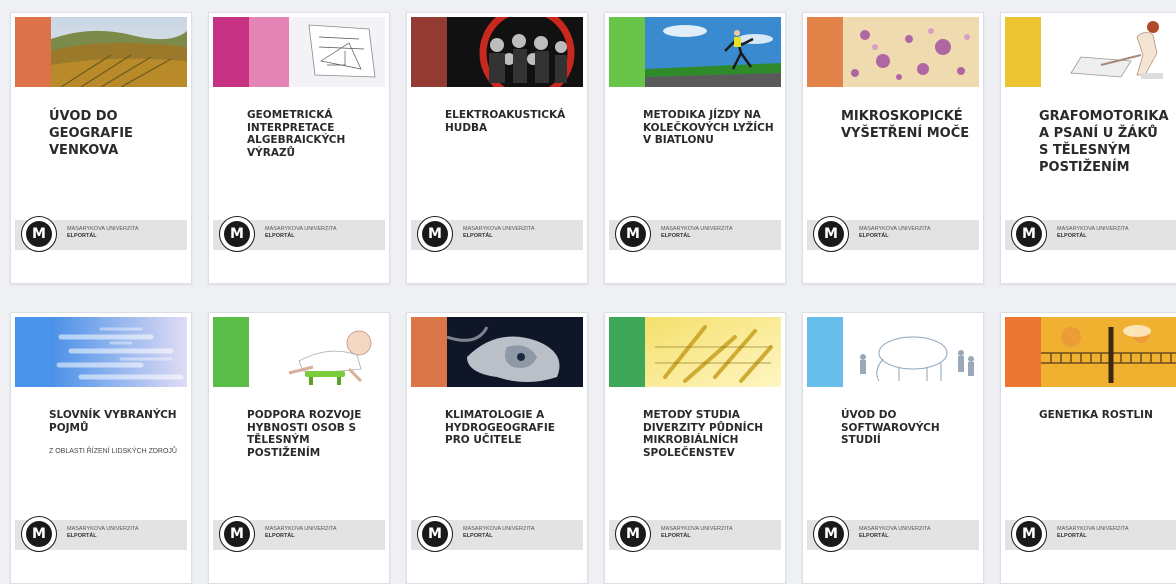 The image size is (1176, 584). I want to click on publication-title: Mikroskopické vyšetření moče, so click(905, 125).